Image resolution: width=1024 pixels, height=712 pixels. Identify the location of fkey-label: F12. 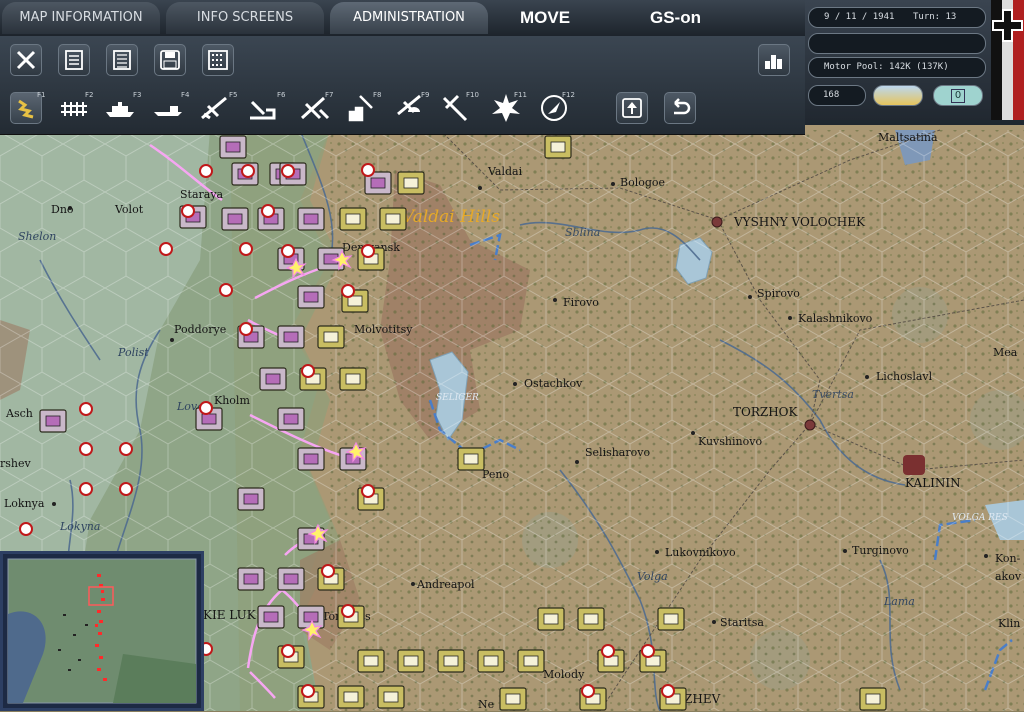
(568, 95).